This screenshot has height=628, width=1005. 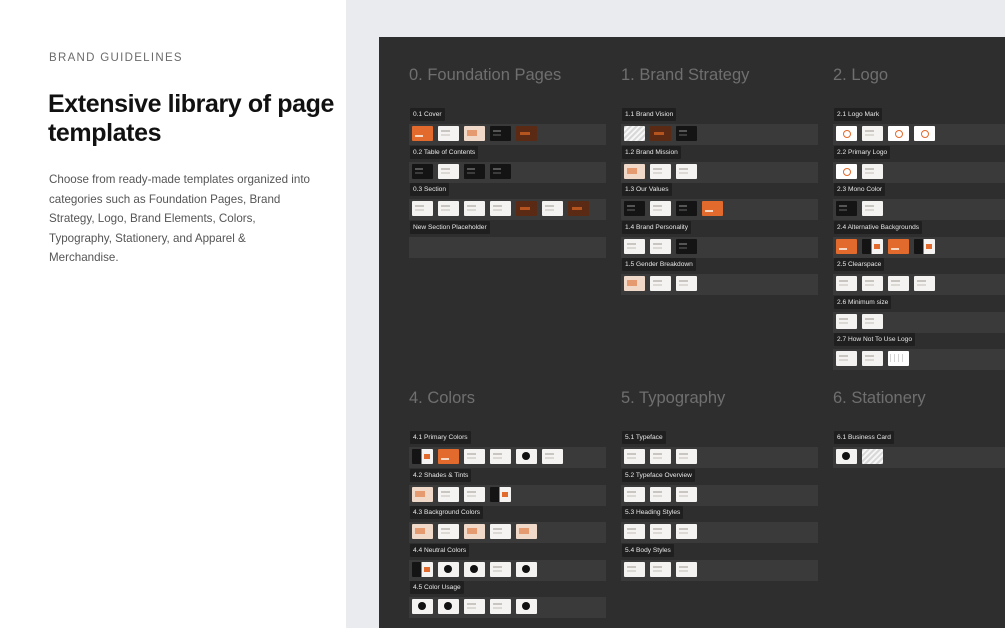 I want to click on section-label: 2.2 Primary Logo, so click(x=862, y=152).